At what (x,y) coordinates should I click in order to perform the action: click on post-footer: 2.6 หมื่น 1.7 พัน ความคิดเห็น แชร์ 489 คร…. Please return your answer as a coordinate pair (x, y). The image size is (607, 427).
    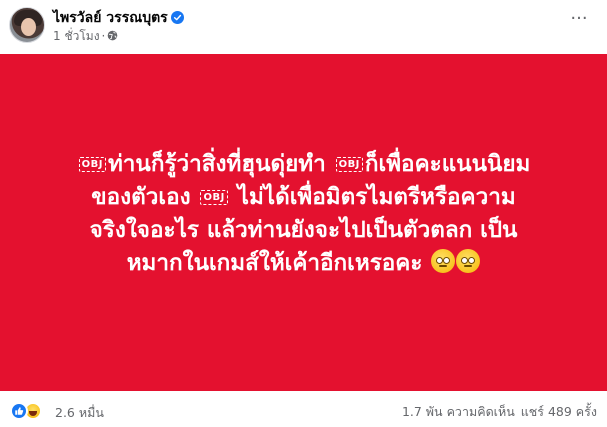
    Looking at the image, I should click on (303, 411).